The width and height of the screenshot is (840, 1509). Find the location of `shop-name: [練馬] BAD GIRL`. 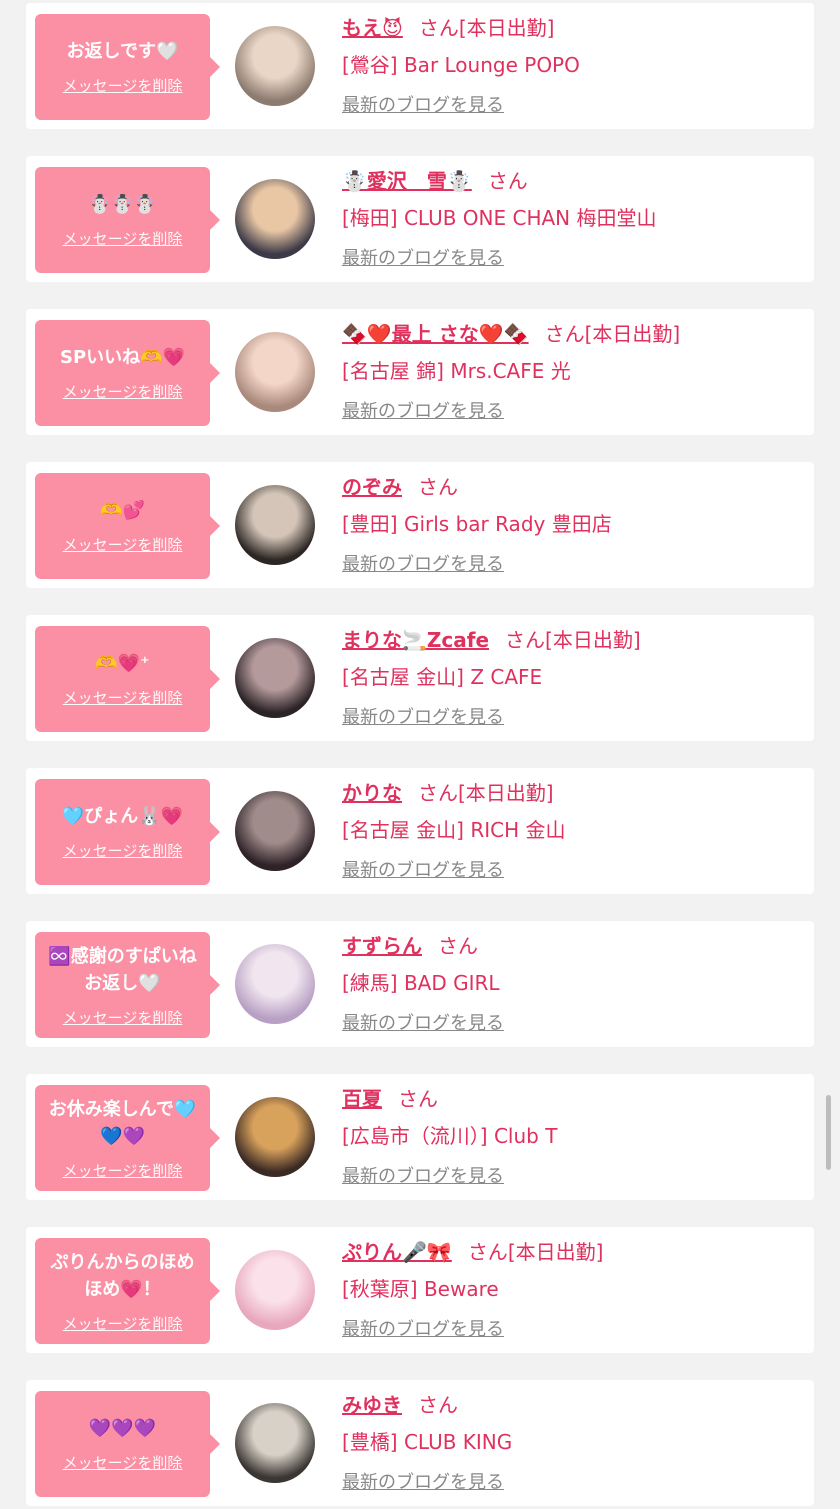

shop-name: [練馬] BAD GIRL is located at coordinates (421, 983).